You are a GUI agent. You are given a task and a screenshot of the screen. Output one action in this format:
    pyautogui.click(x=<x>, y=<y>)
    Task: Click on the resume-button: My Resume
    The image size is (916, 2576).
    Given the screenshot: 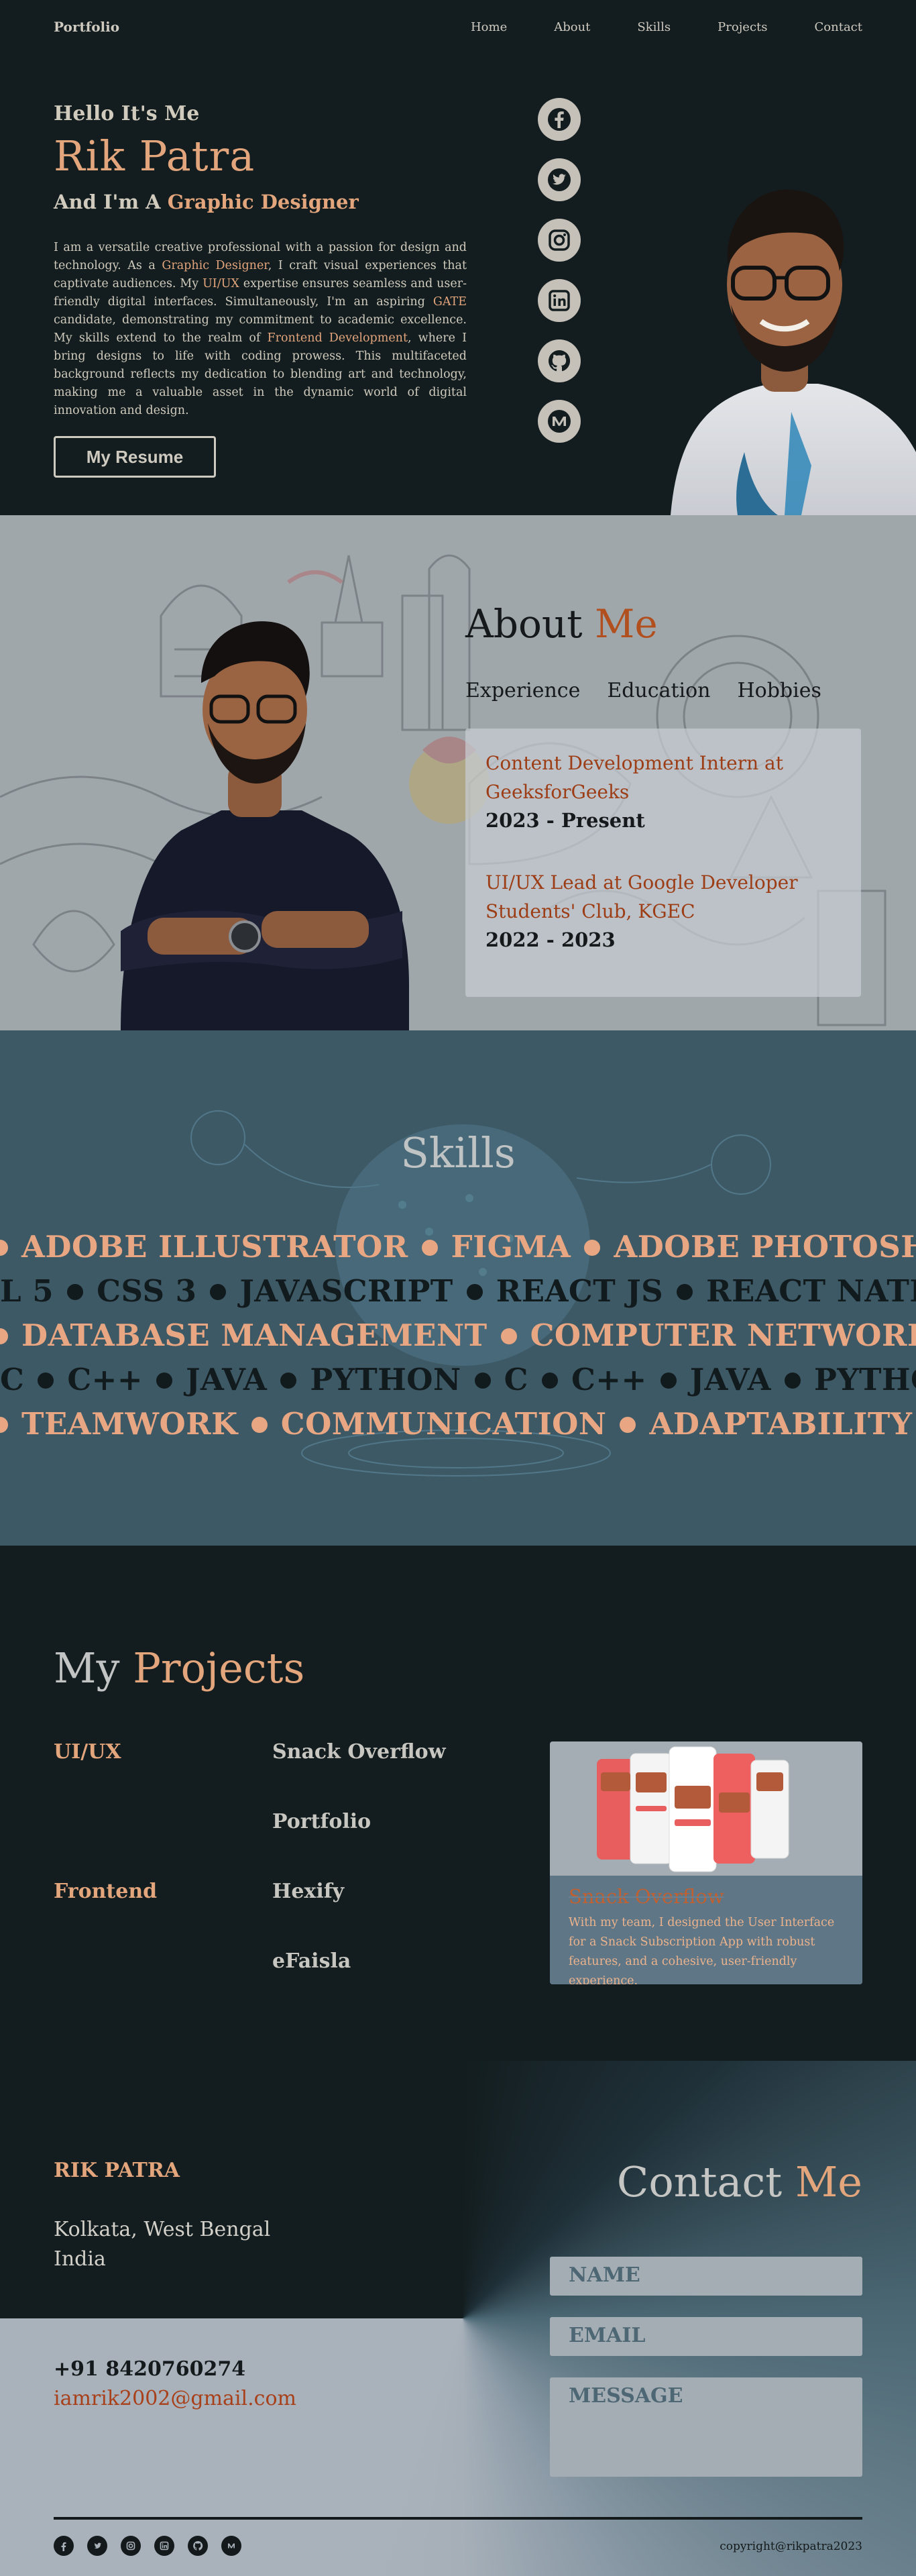 What is the action you would take?
    pyautogui.click(x=135, y=457)
    